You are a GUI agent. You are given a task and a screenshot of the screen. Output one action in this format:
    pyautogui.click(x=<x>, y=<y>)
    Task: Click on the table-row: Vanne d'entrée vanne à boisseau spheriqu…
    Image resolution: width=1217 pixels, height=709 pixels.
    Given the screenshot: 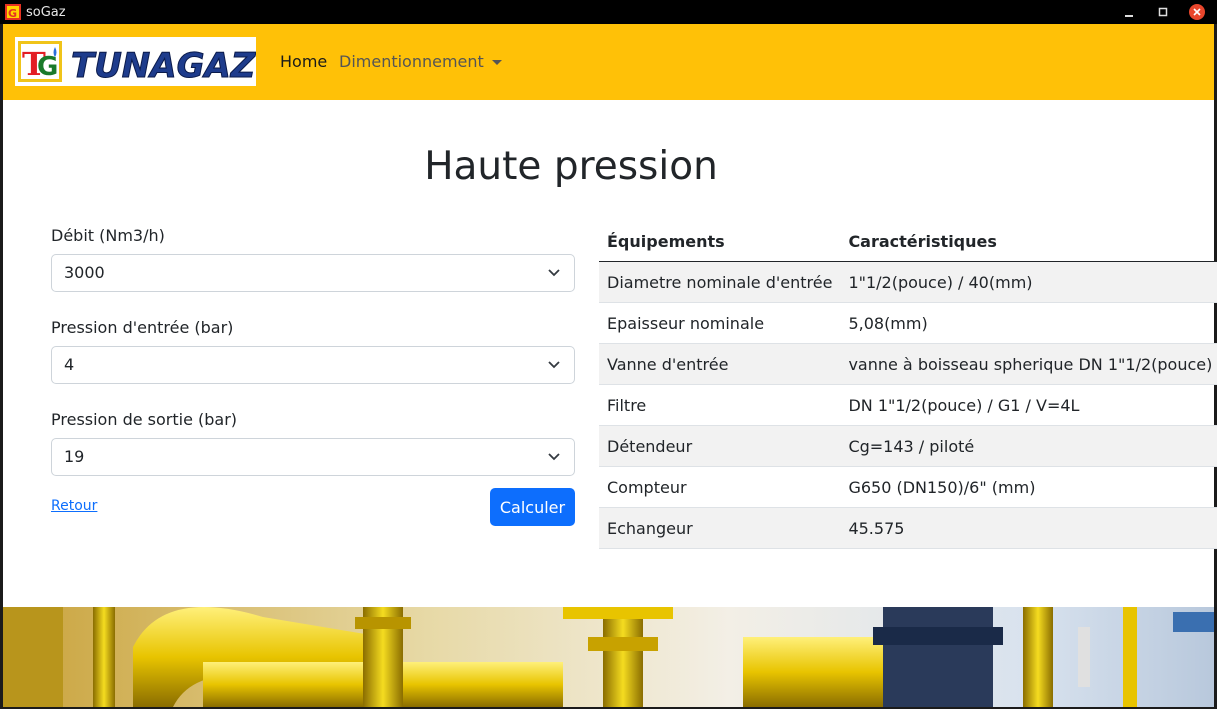 What is the action you would take?
    pyautogui.click(x=908, y=364)
    